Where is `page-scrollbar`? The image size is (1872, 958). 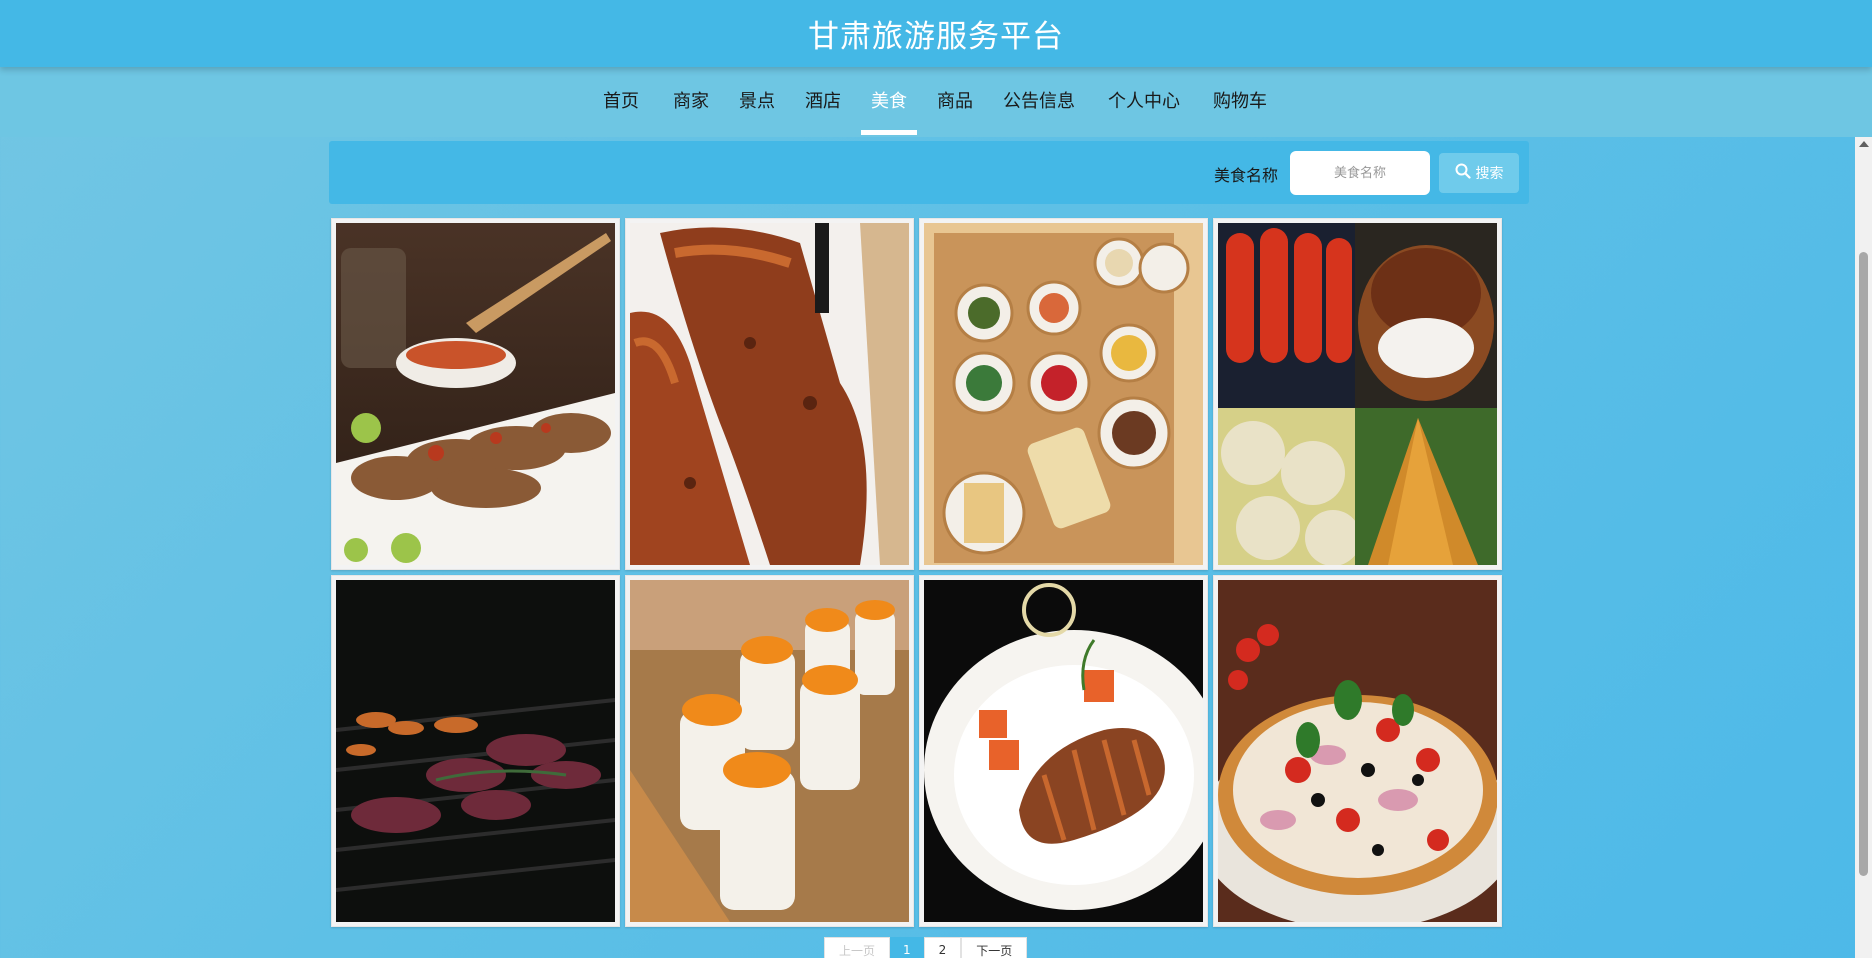
page-scrollbar is located at coordinates (1863, 547).